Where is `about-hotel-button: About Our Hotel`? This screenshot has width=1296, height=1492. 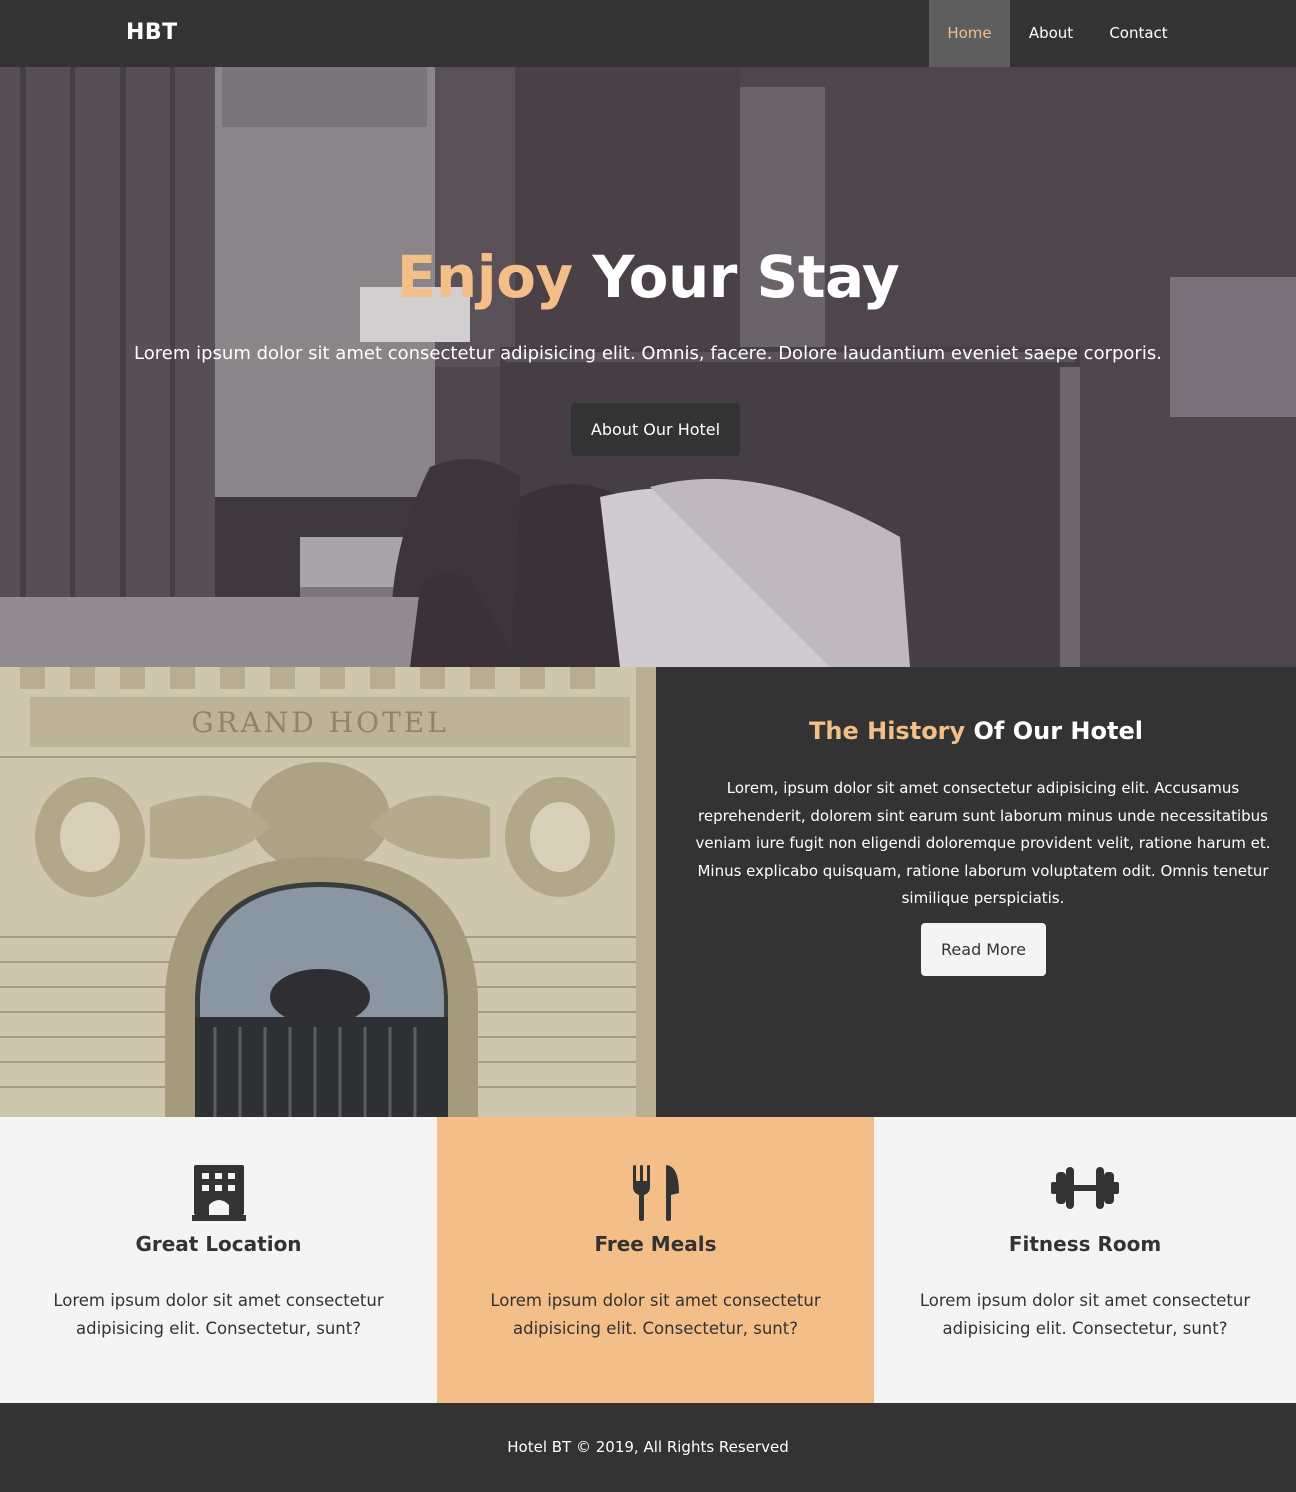
about-hotel-button: About Our Hotel is located at coordinates (655, 429).